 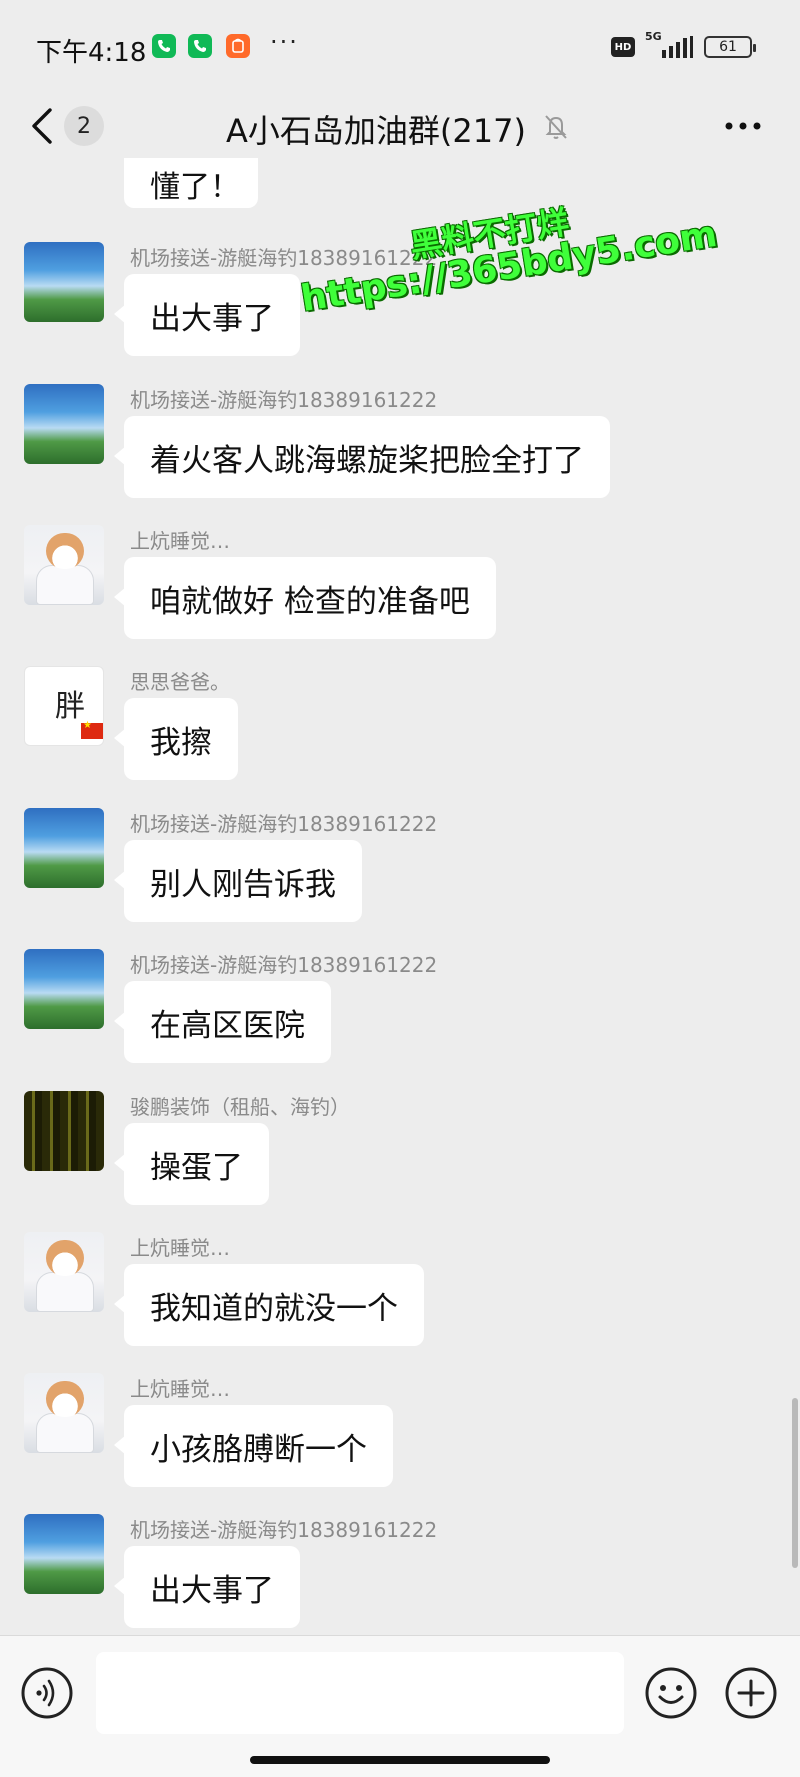 What do you see at coordinates (176, 739) in the screenshot?
I see `message-bubble: 我擦` at bounding box center [176, 739].